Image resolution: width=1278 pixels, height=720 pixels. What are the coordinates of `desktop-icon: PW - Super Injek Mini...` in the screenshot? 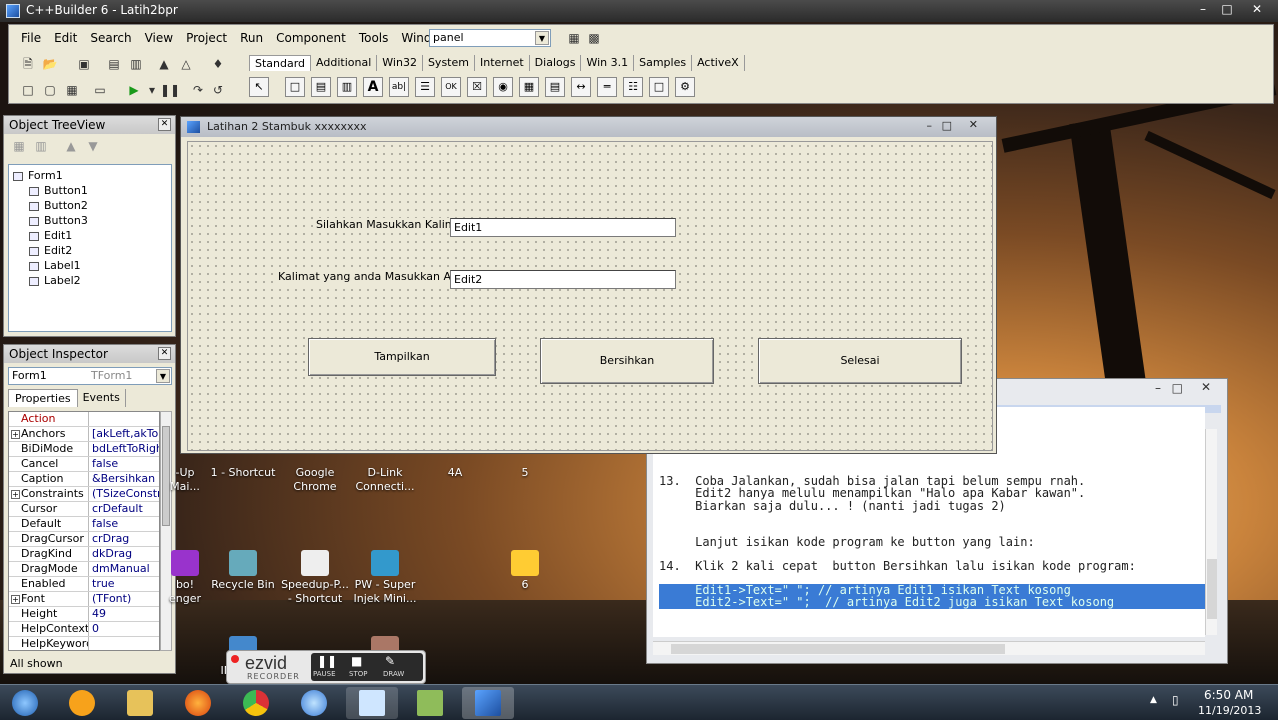 It's located at (385, 578).